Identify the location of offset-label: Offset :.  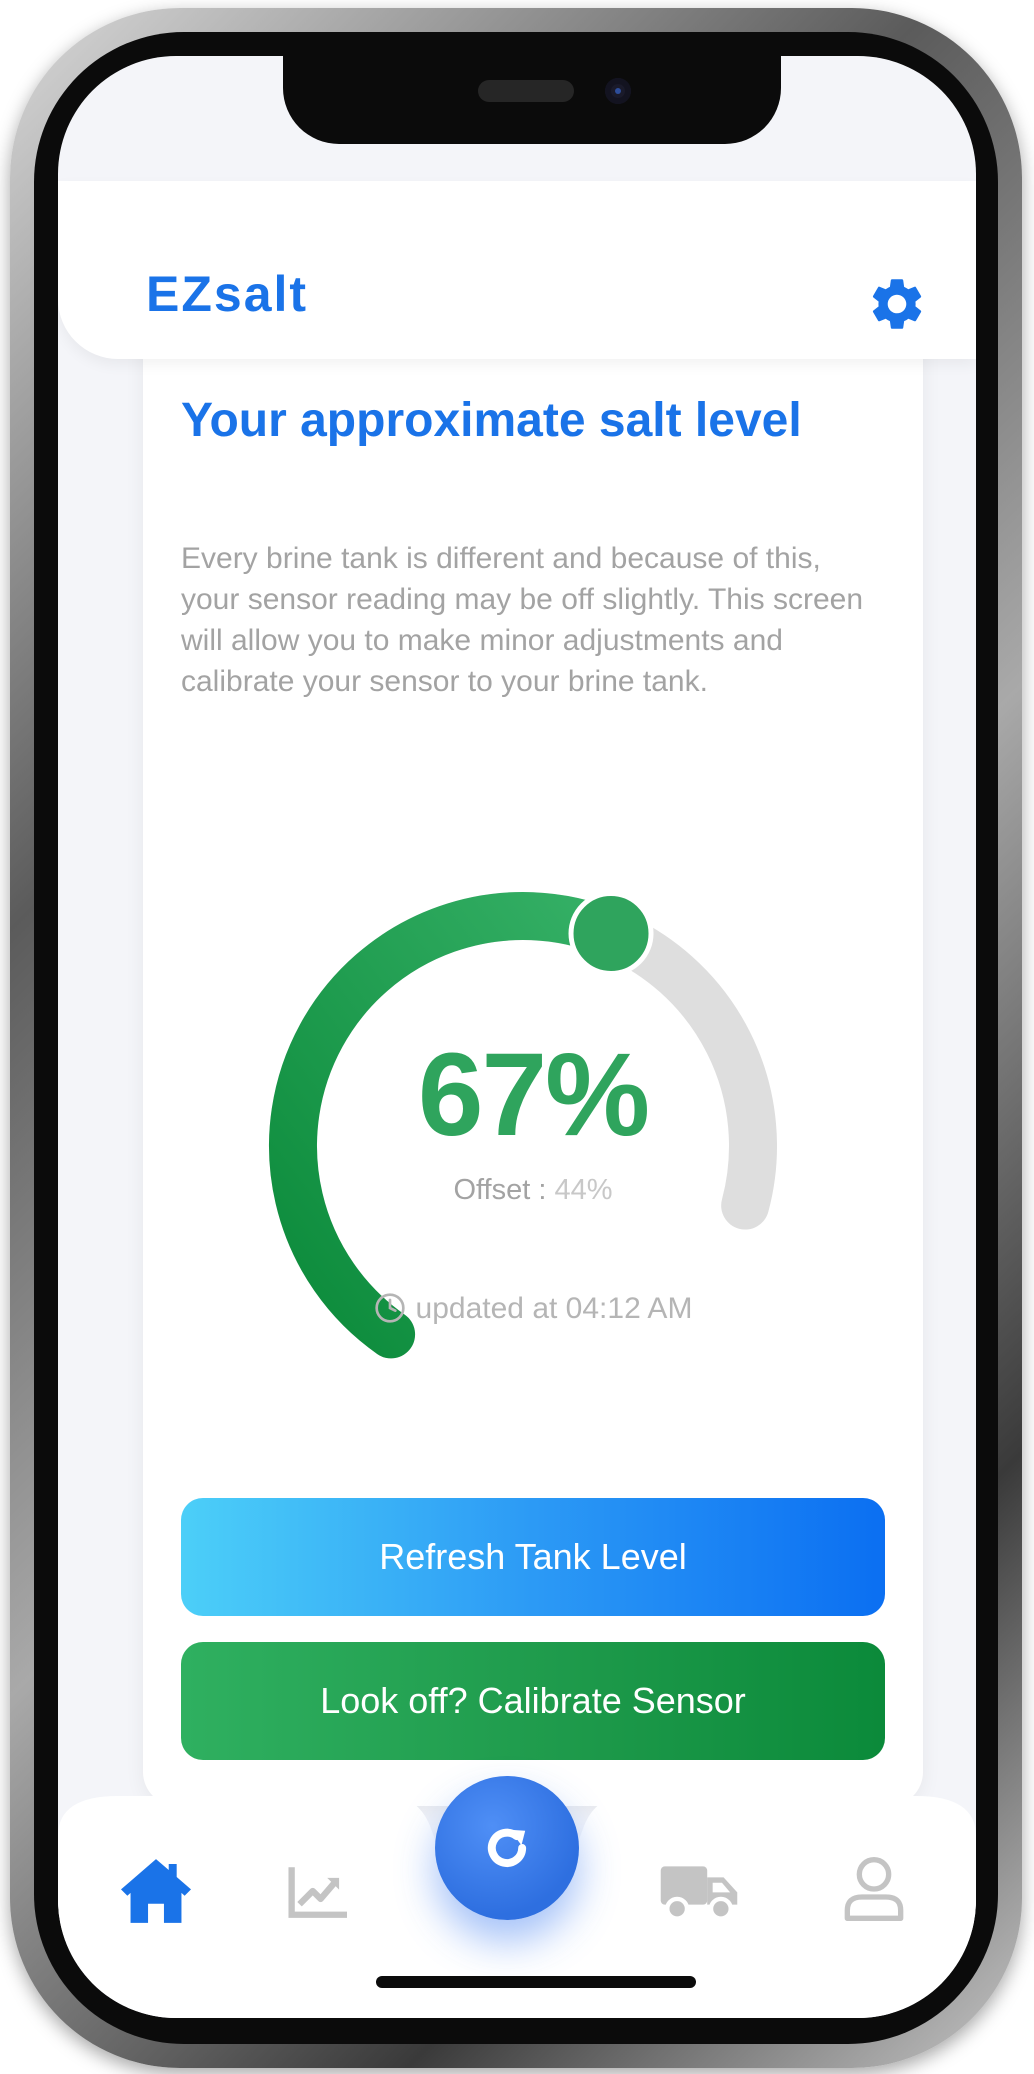
(504, 1190).